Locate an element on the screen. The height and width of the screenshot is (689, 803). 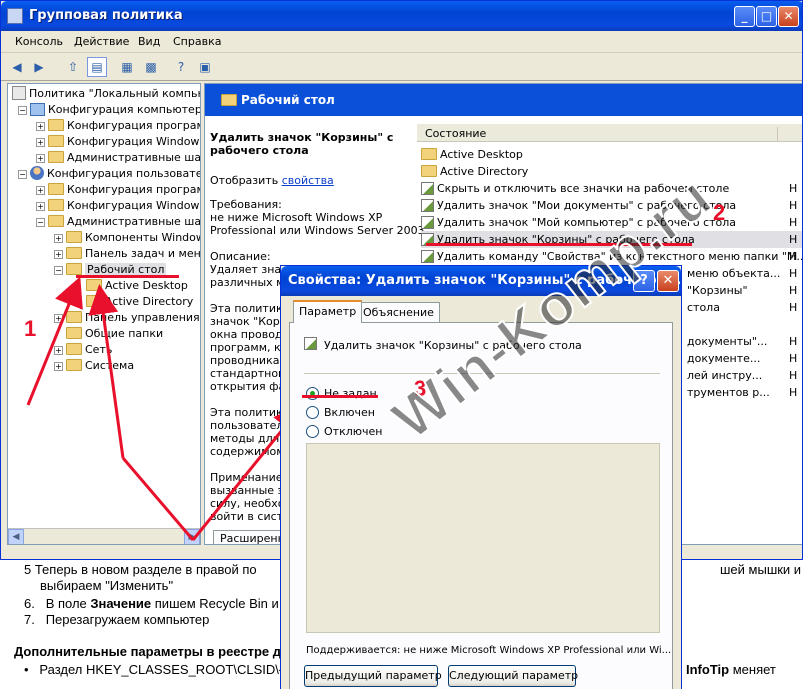
tab-parameter: Параметр is located at coordinates (328, 311).